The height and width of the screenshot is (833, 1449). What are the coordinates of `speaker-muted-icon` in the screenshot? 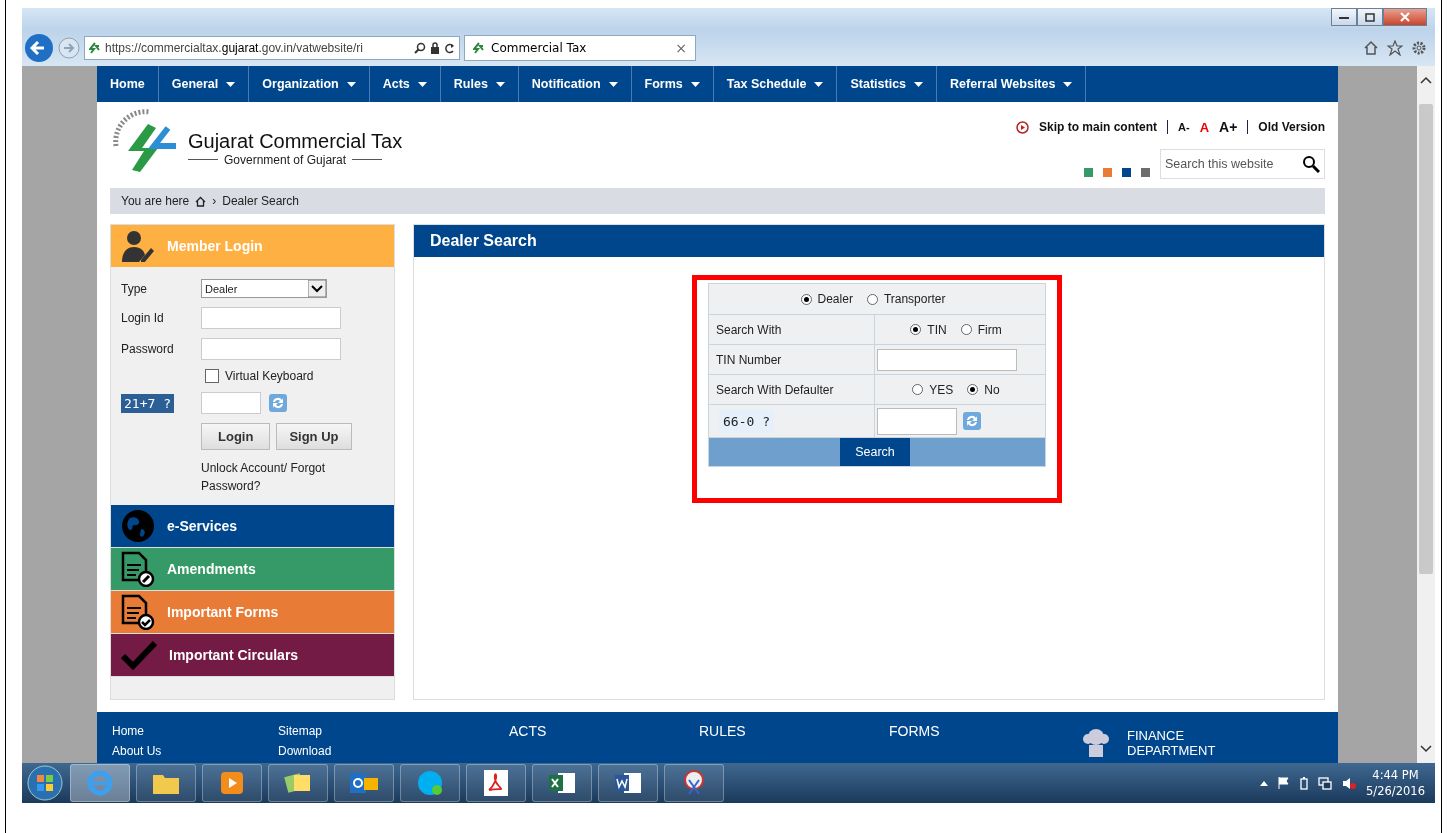 It's located at (1349, 783).